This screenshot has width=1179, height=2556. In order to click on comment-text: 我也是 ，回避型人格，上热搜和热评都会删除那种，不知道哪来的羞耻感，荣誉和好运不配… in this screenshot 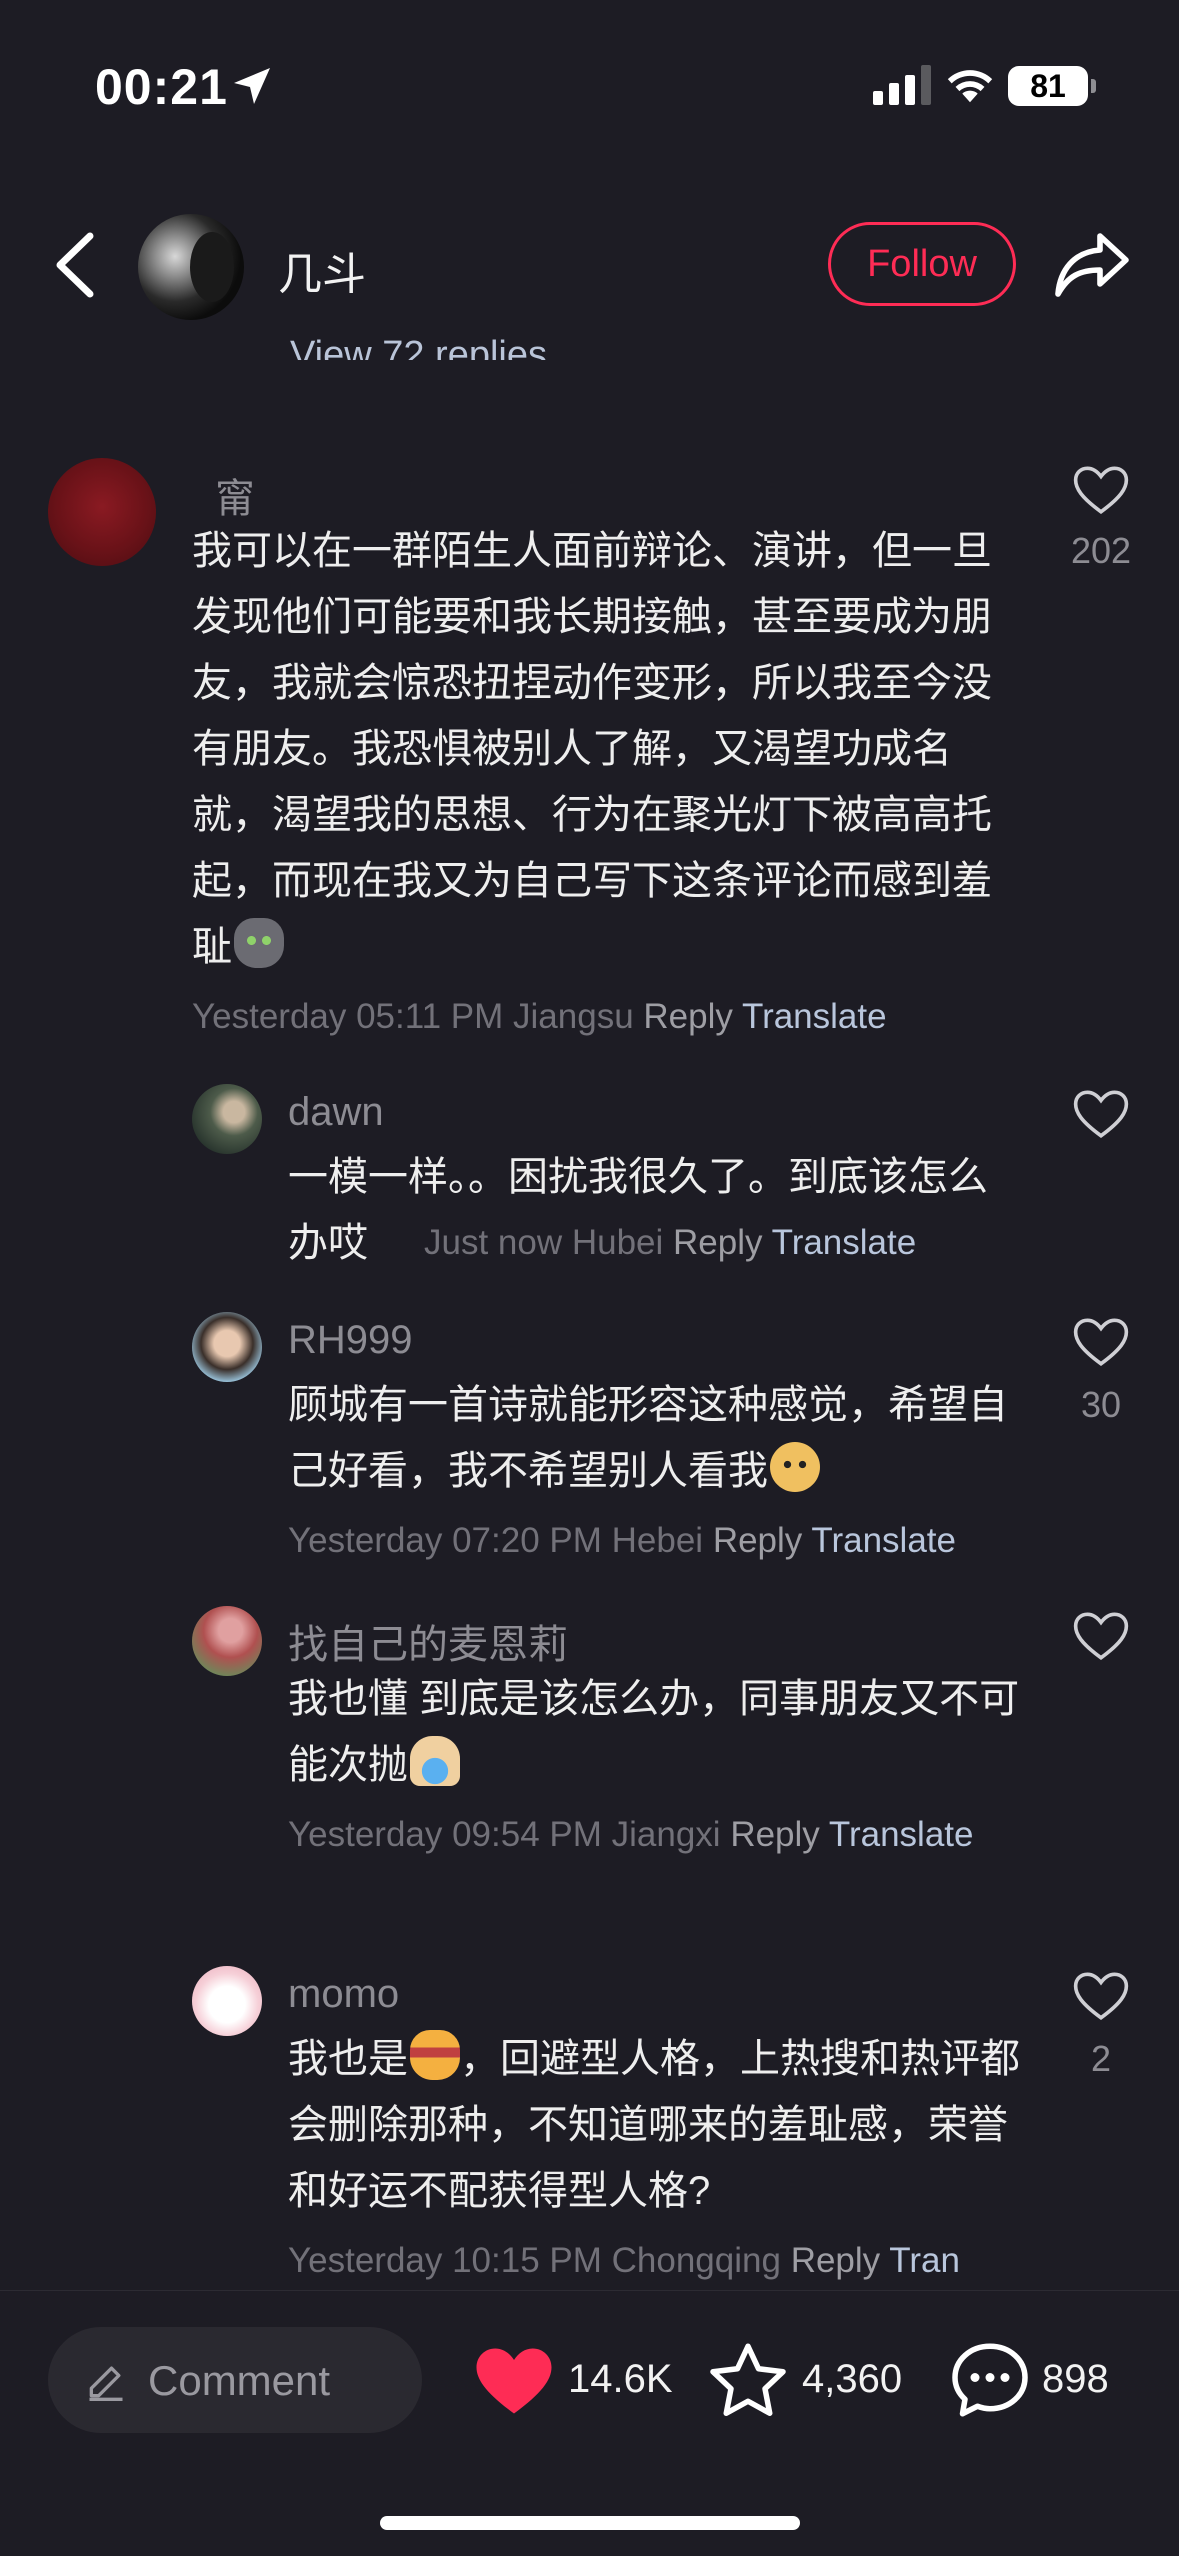, I will do `click(658, 2125)`.